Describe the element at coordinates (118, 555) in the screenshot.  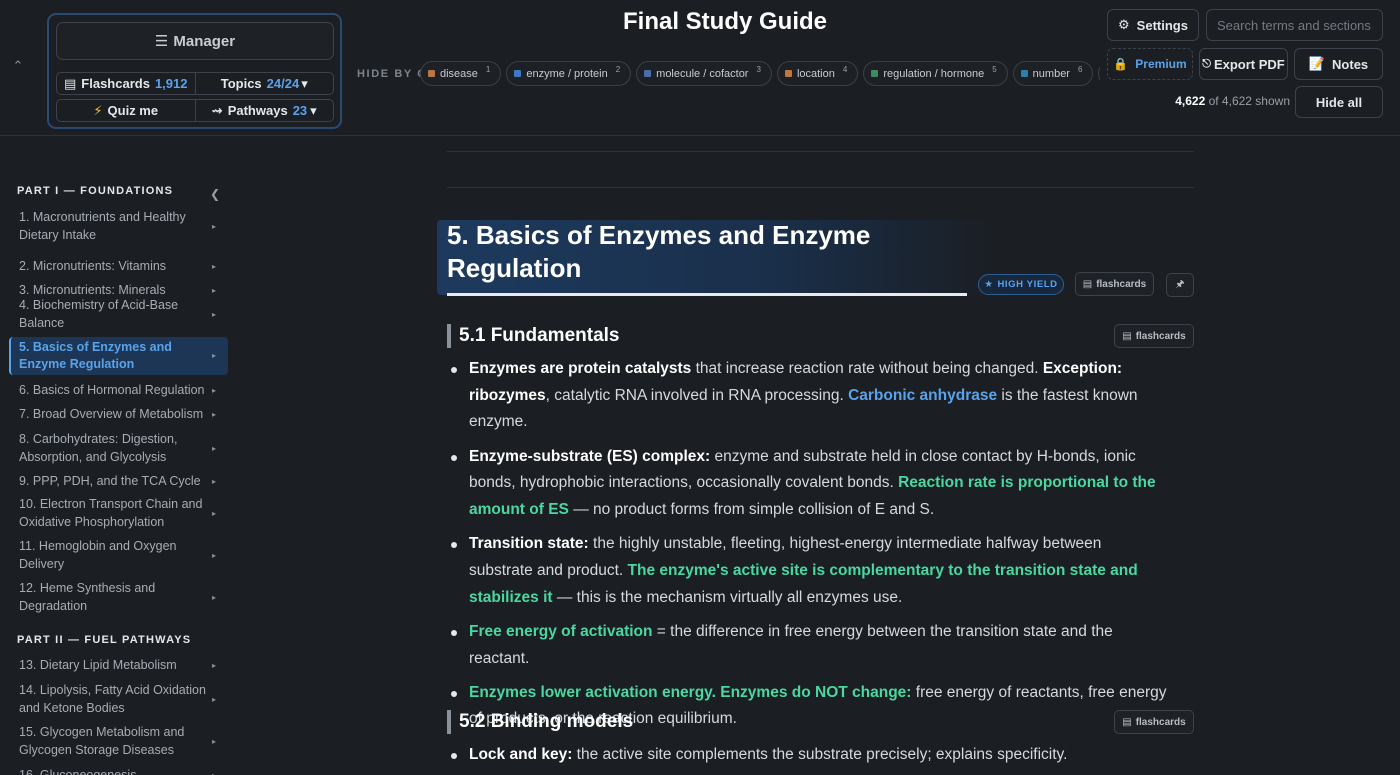
I see `sidebar-item: 11. Hemoglobin and Oxygen Delivery ▸` at that location.